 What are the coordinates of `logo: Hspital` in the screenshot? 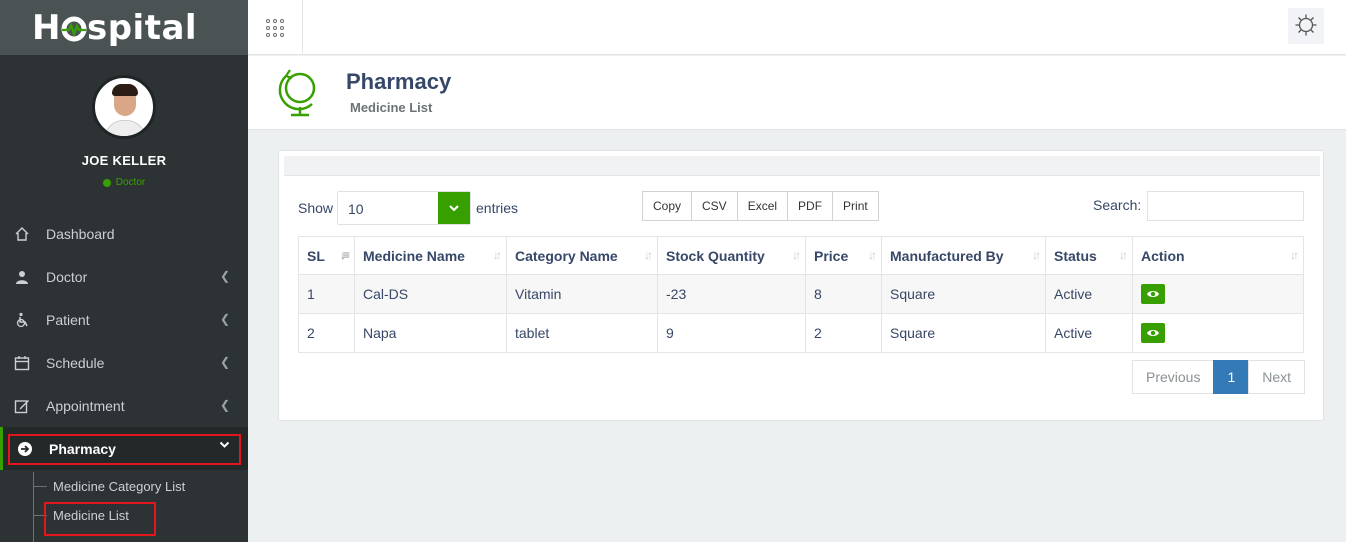 It's located at (124, 27).